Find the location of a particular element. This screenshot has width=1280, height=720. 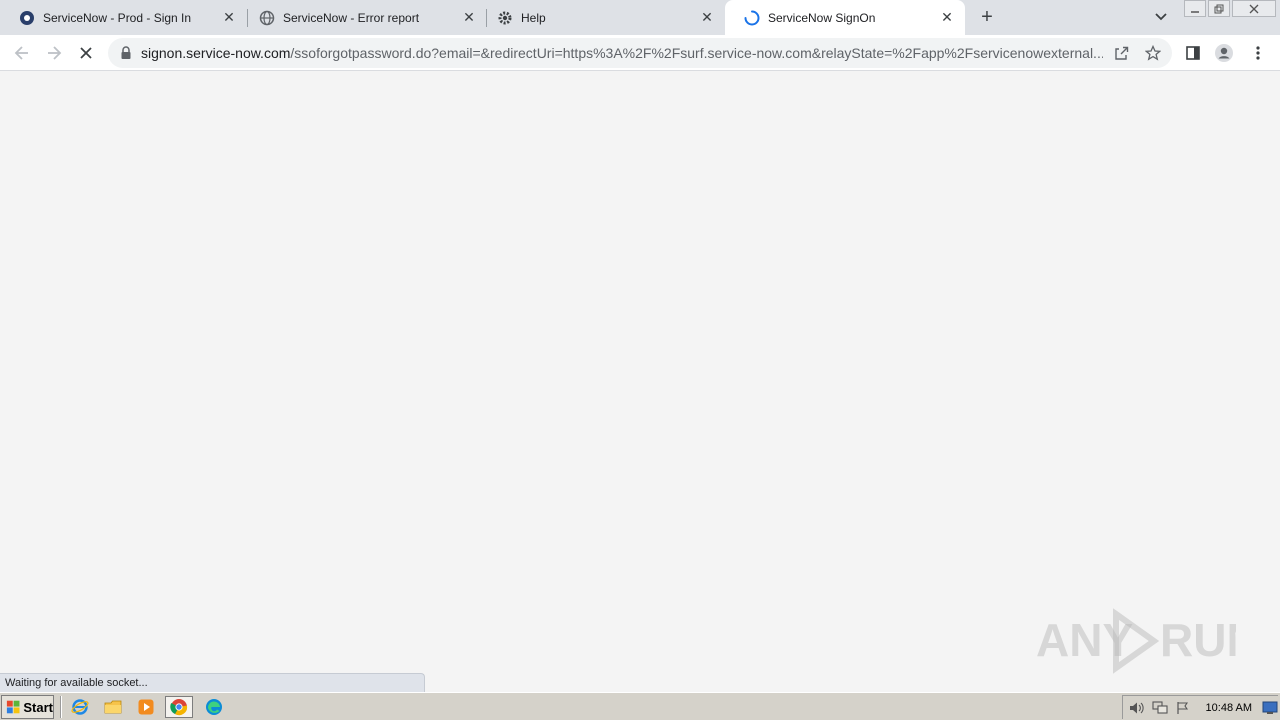

gear-icon is located at coordinates (505, 18).